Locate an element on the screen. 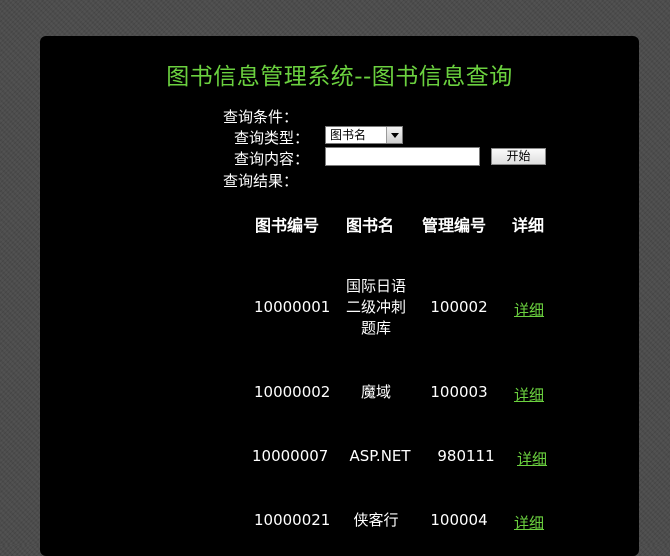 This screenshot has height=556, width=670. row4-book-name: 侠客行 is located at coordinates (376, 520).